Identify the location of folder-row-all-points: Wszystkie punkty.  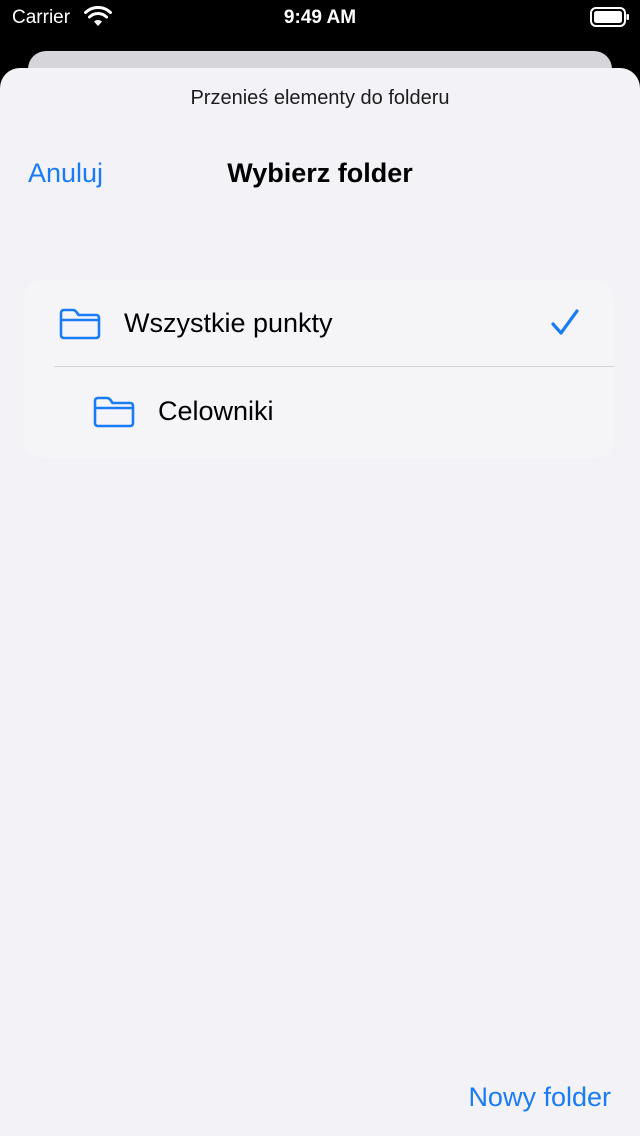
(319, 324).